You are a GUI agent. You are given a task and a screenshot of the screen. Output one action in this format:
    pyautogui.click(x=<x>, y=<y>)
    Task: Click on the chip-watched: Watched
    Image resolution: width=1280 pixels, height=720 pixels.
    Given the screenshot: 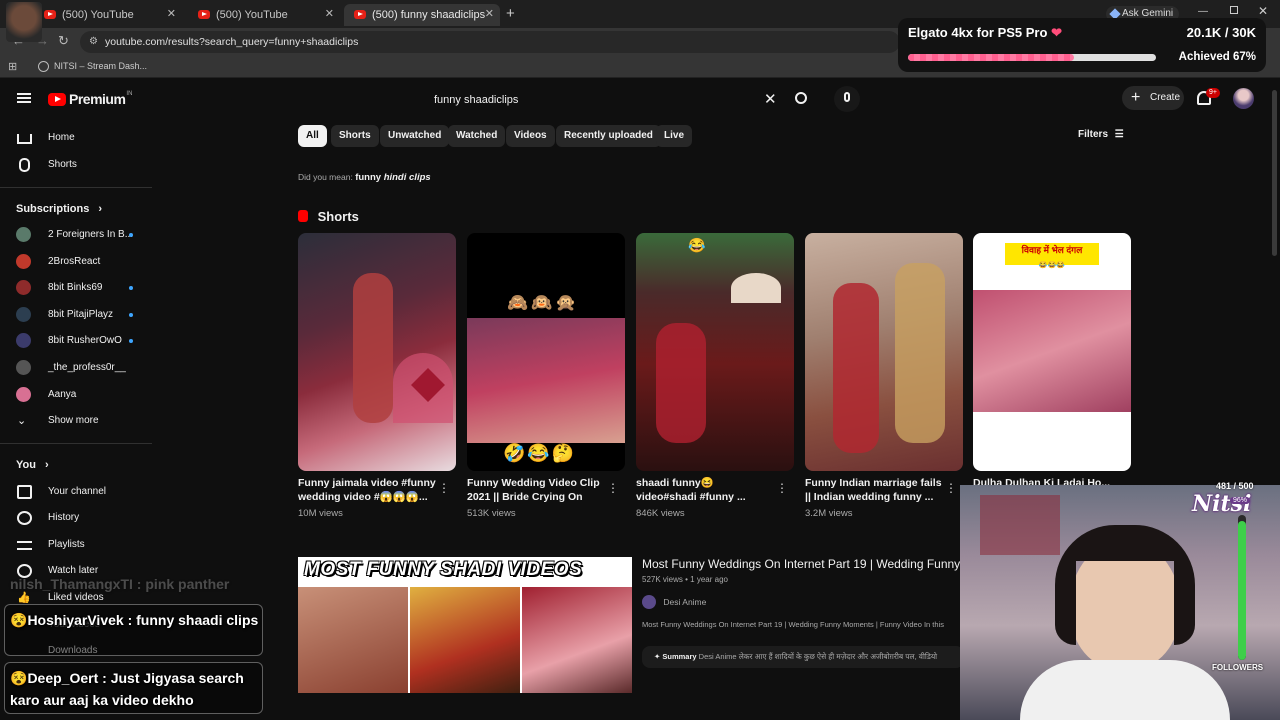 What is the action you would take?
    pyautogui.click(x=477, y=136)
    